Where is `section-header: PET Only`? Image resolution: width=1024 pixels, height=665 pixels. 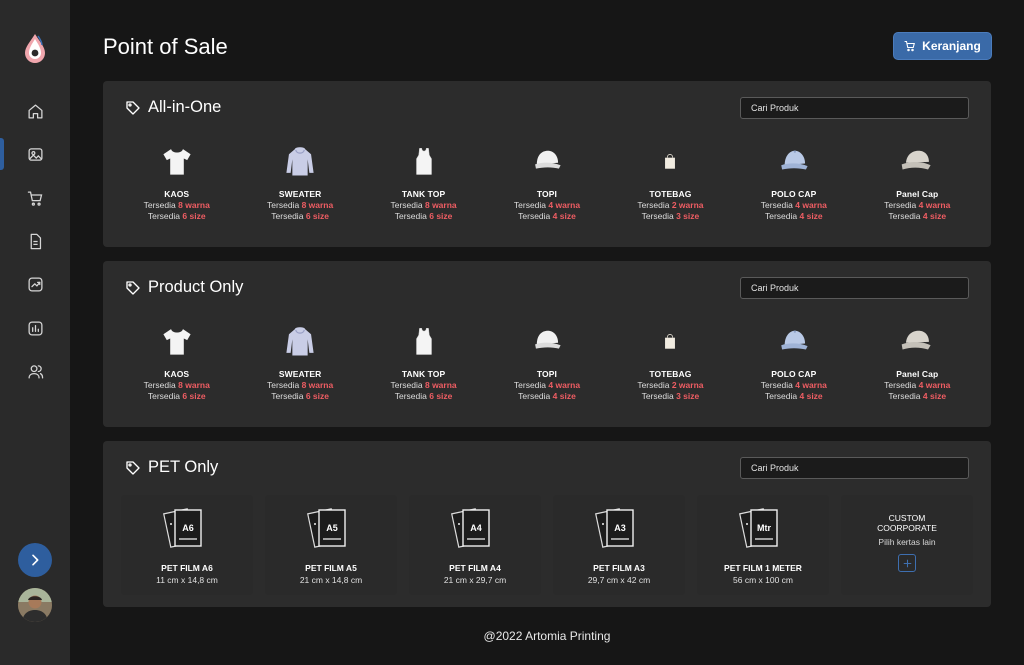 section-header: PET Only is located at coordinates (171, 467).